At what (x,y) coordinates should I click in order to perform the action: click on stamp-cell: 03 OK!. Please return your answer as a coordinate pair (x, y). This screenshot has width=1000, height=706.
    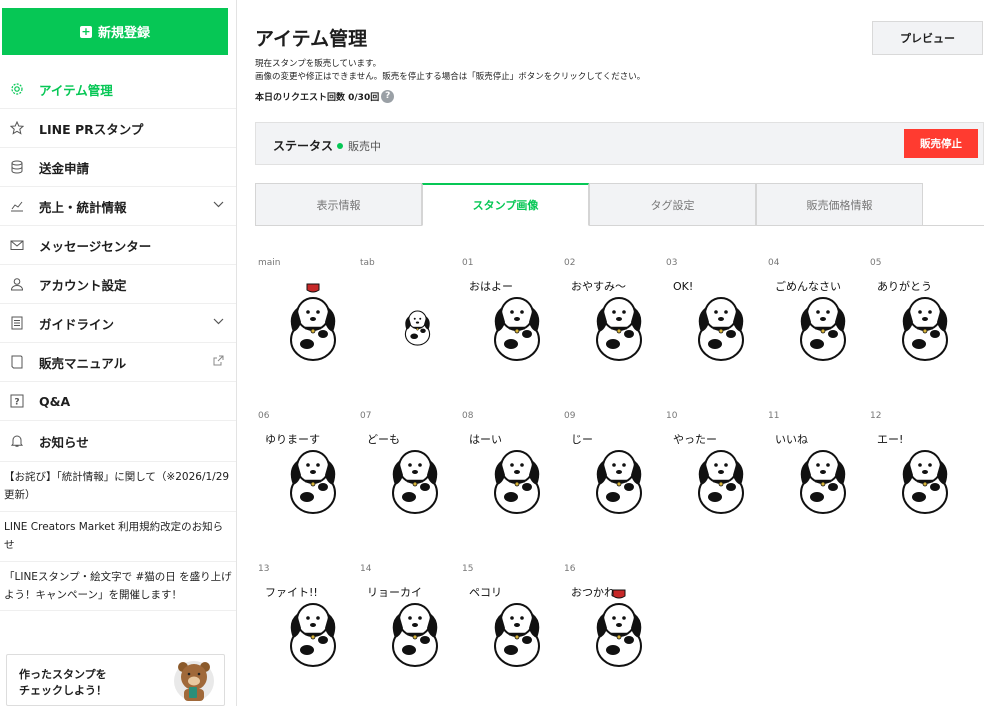
    Looking at the image, I should click on (716, 328).